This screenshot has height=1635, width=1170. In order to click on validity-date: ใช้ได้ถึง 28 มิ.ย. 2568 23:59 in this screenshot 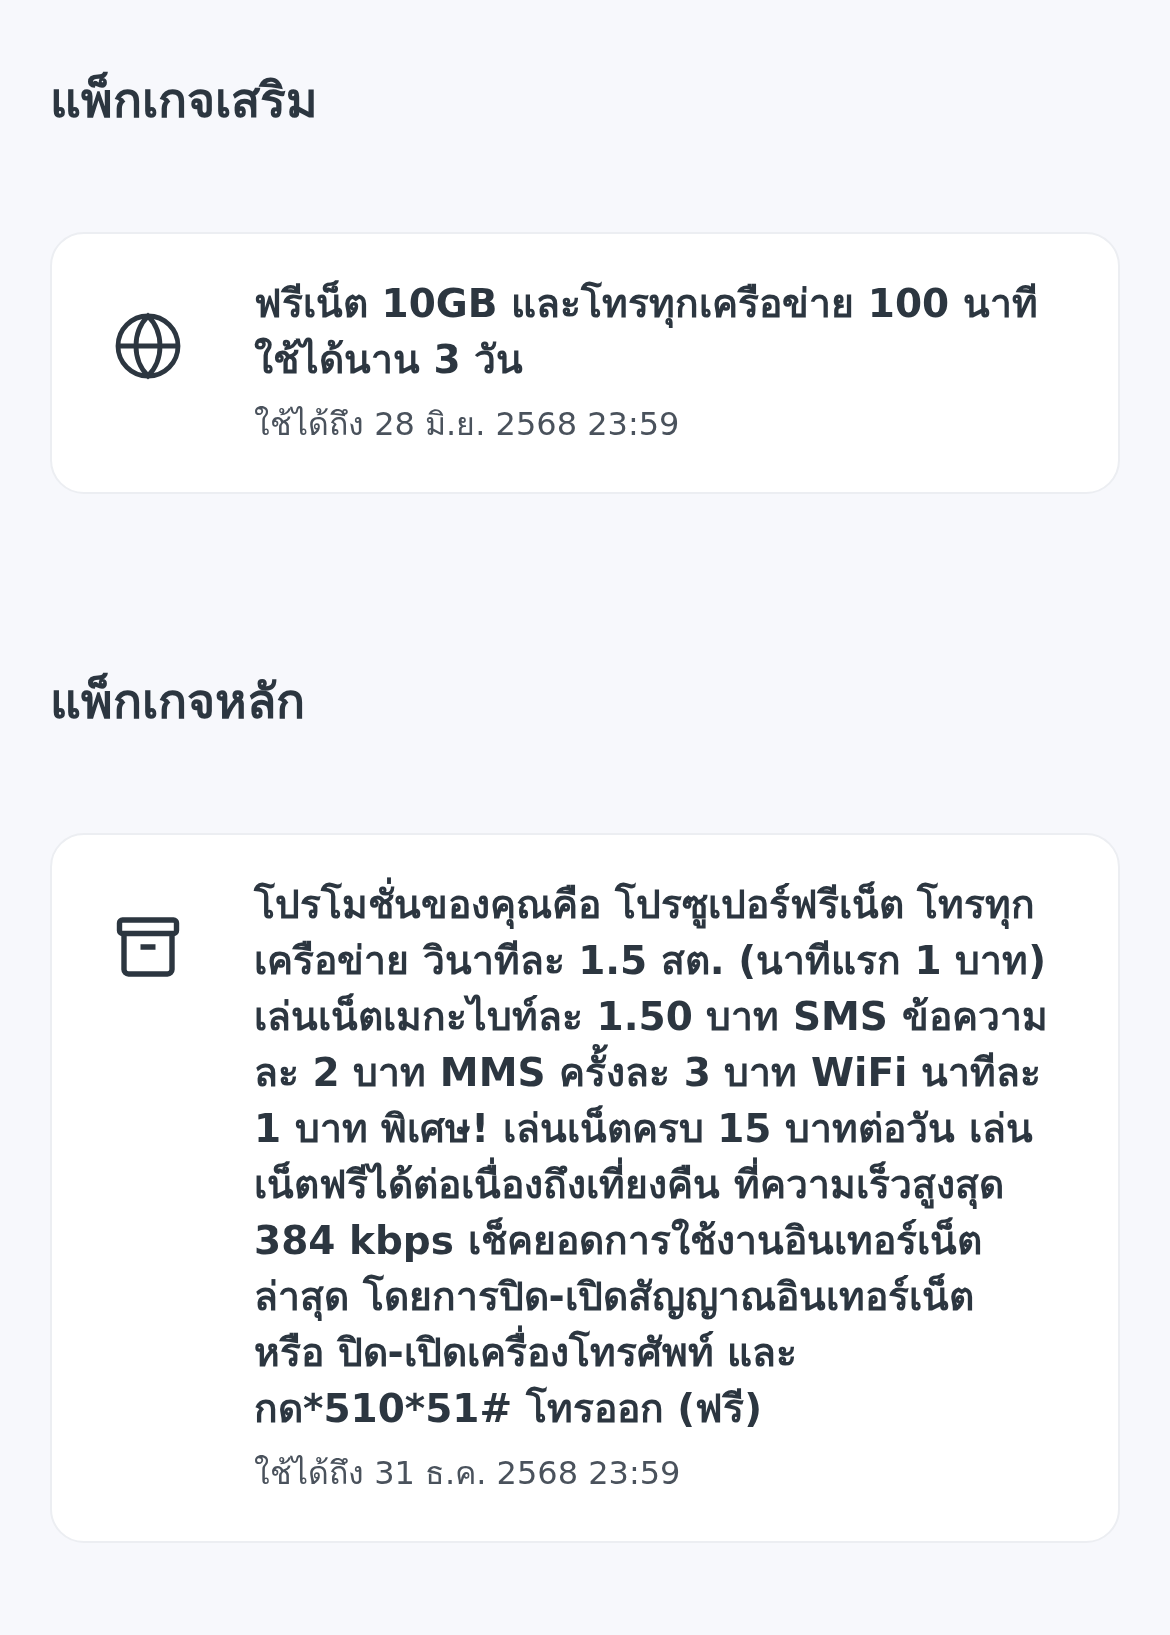, I will do `click(467, 424)`.